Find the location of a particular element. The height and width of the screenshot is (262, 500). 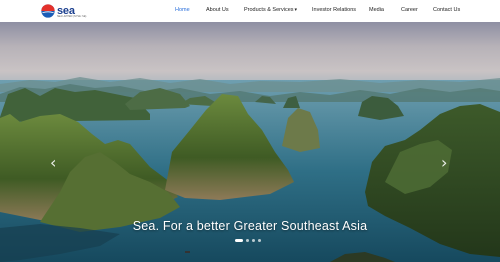

nav-products-label: Products & Services is located at coordinates (269, 10).